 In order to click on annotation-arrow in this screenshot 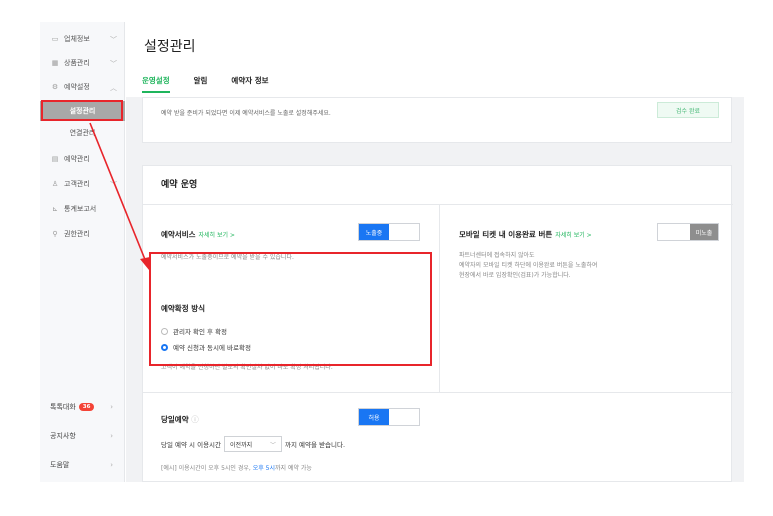, I will do `click(119, 196)`.